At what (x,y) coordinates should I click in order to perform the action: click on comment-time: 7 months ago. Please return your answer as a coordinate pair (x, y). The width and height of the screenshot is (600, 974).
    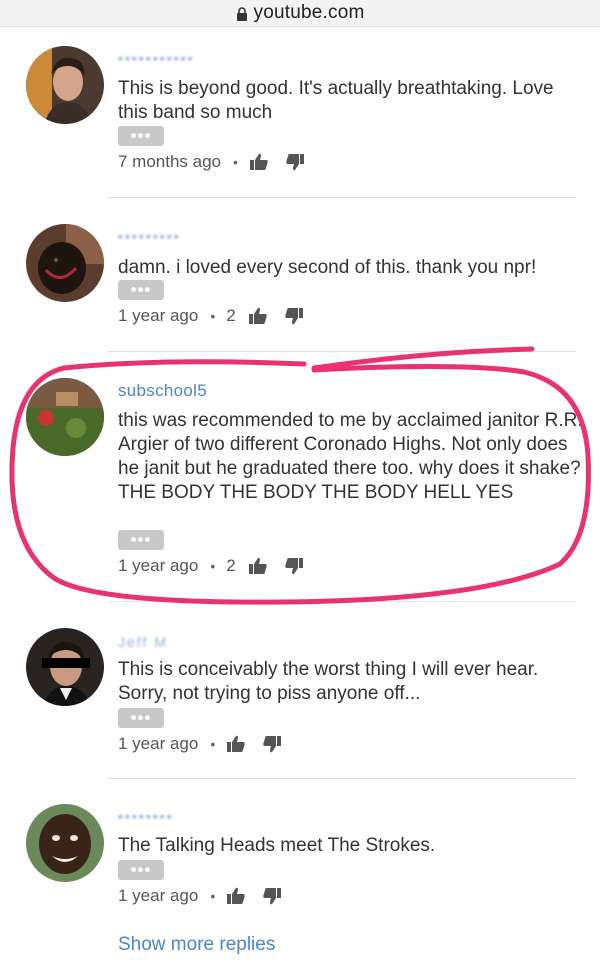
    Looking at the image, I should click on (170, 161).